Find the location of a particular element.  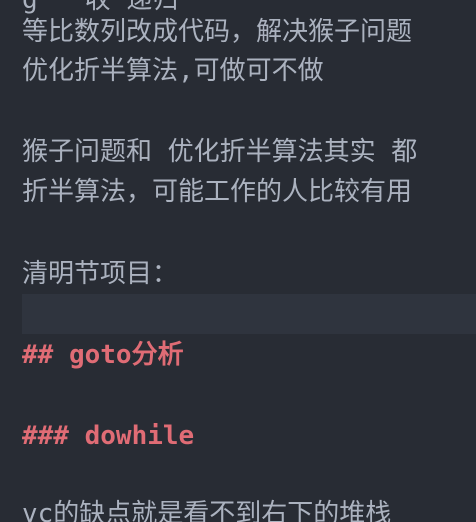

editor-line: 折半算法，可能工作的人比较有用 is located at coordinates (217, 192).